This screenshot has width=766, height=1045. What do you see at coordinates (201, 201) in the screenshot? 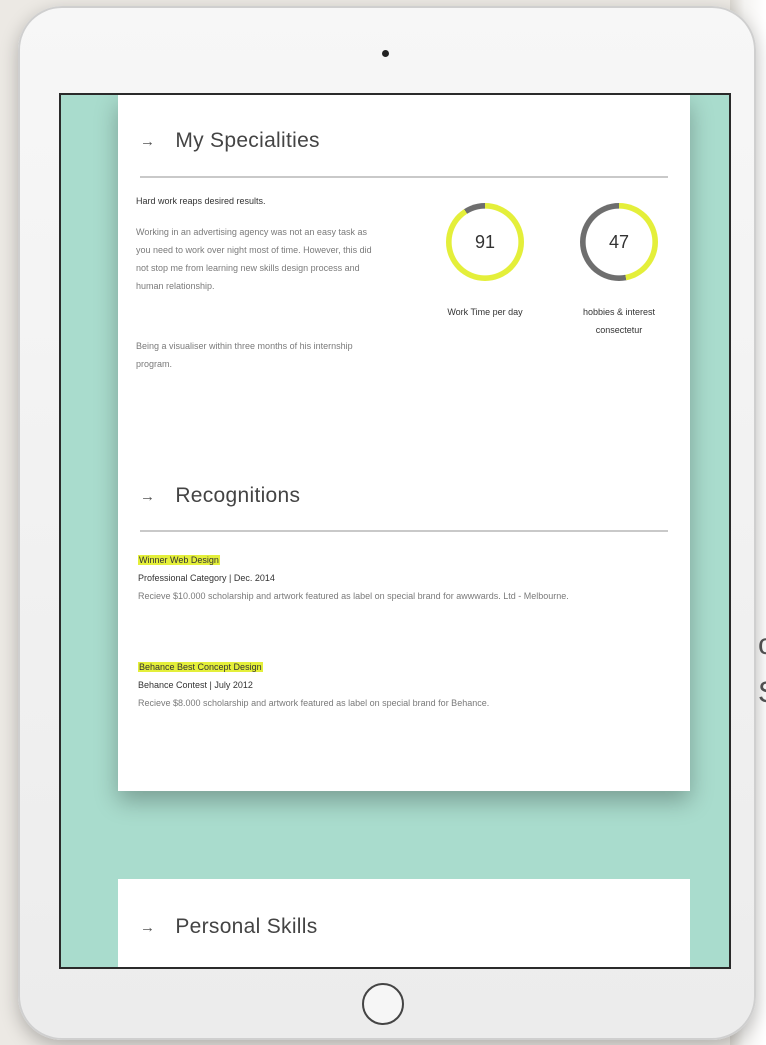
I see `specialities-intro-heading: Hard work reaps desired results.` at bounding box center [201, 201].